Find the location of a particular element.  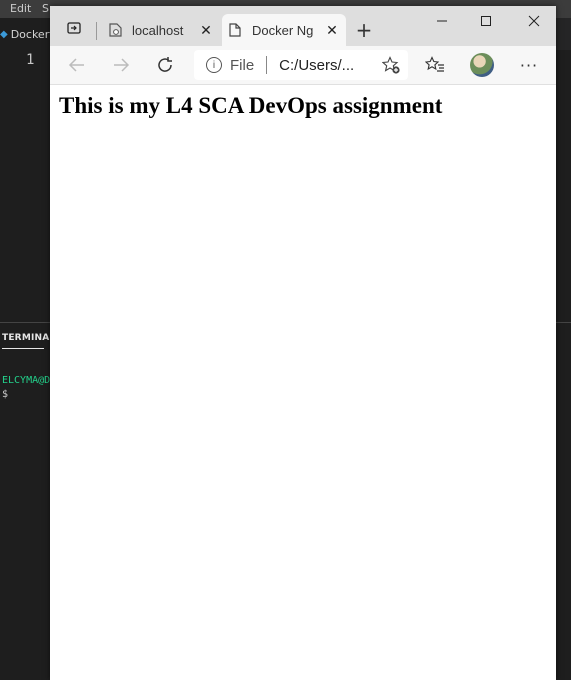

tab-actions-icon is located at coordinates (74, 30).